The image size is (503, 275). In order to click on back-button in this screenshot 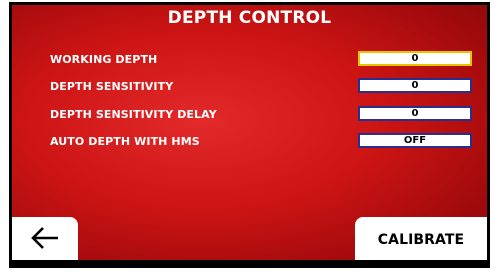, I will do `click(45, 240)`.